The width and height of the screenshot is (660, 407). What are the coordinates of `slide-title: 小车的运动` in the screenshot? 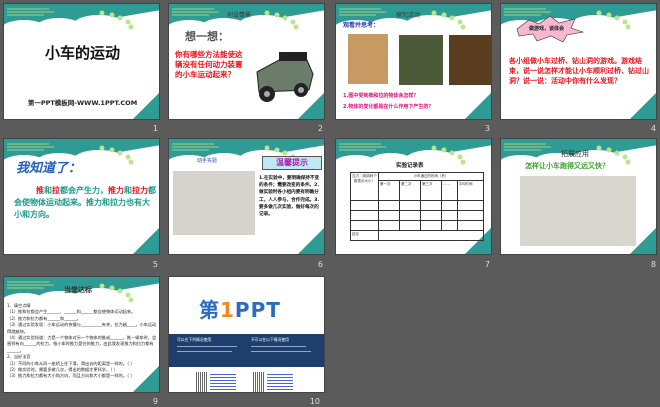 It's located at (82, 53).